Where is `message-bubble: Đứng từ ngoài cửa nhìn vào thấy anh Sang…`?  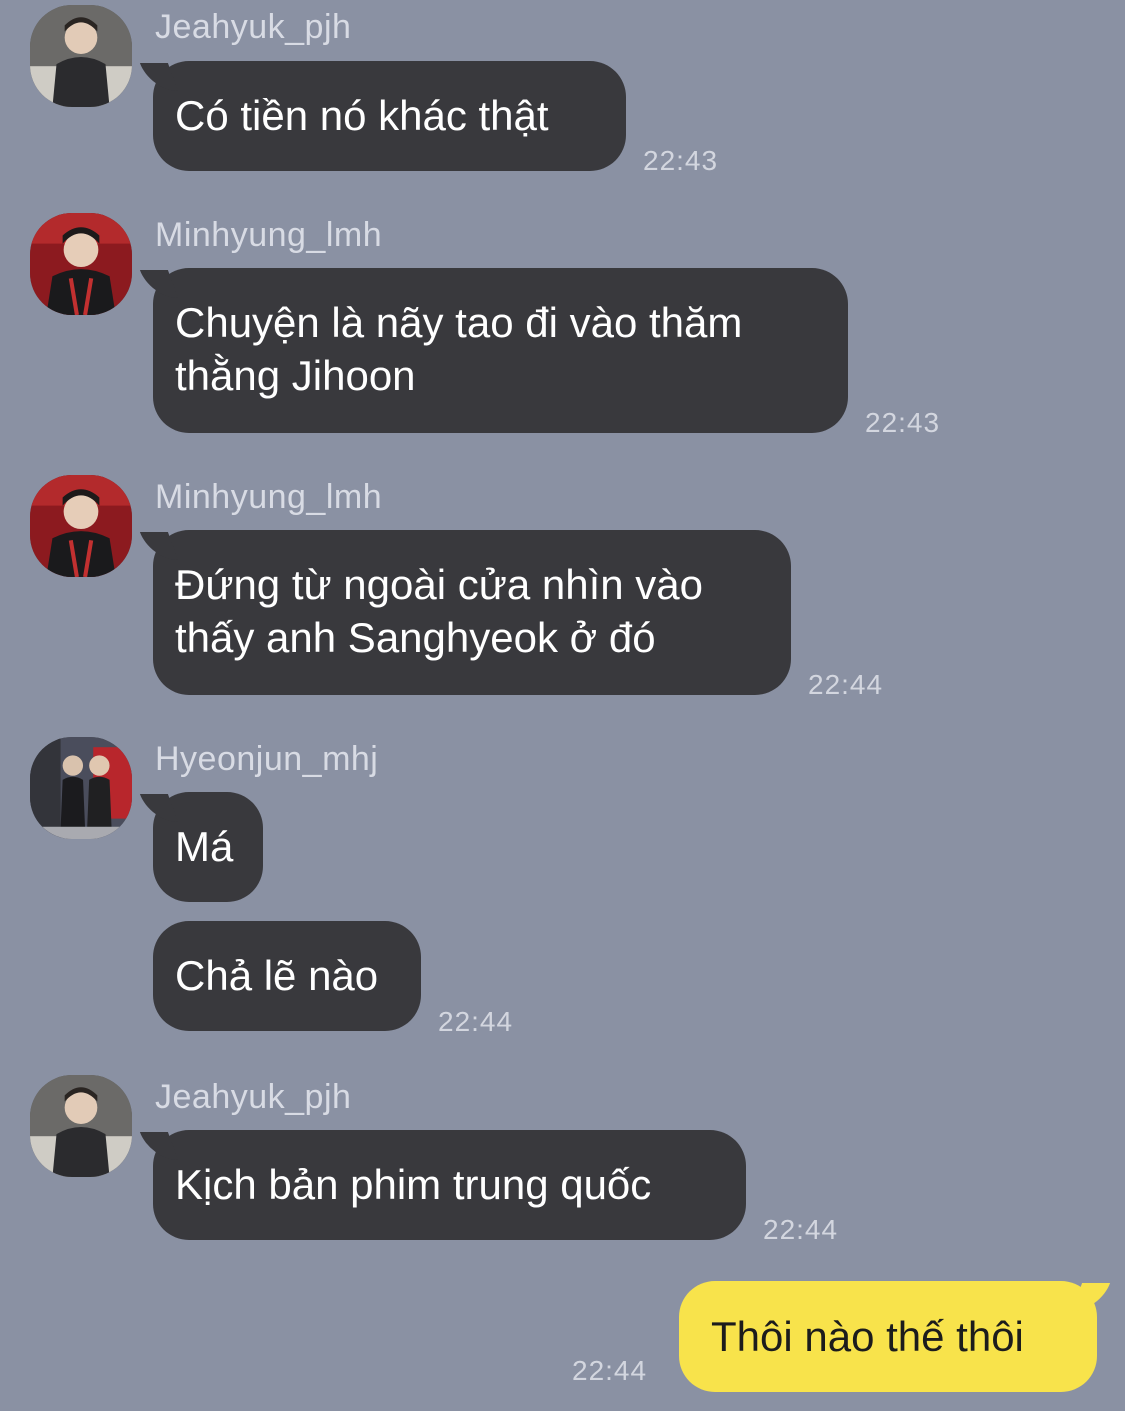
message-bubble: Đứng từ ngoài cửa nhìn vào thấy anh Sang… is located at coordinates (472, 612).